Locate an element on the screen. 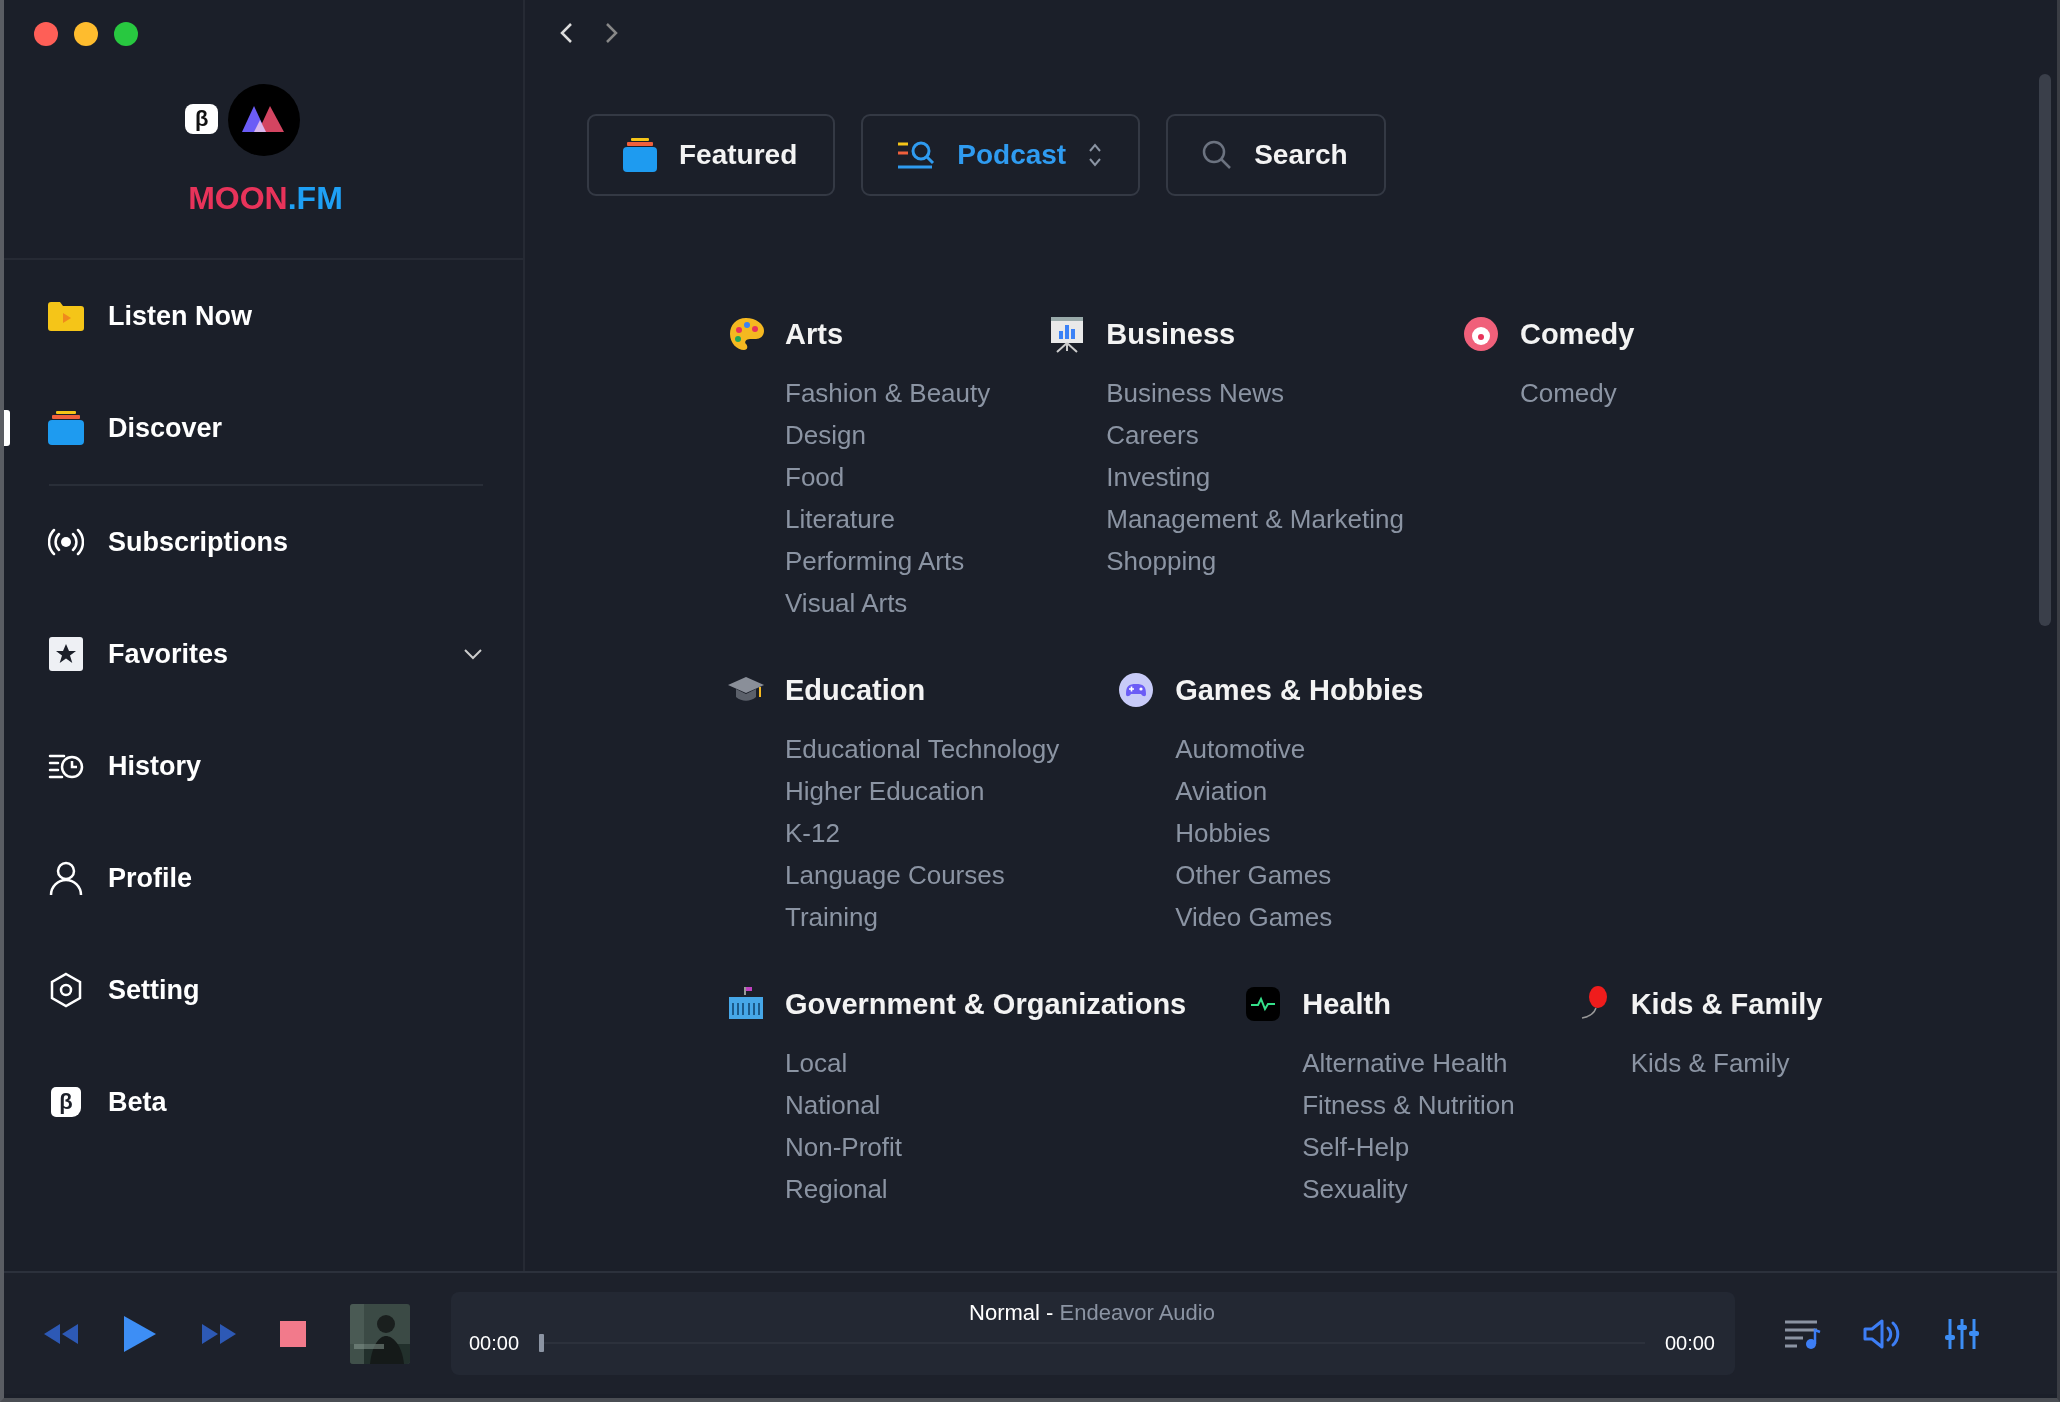  category-heading: Comedy is located at coordinates (1577, 334).